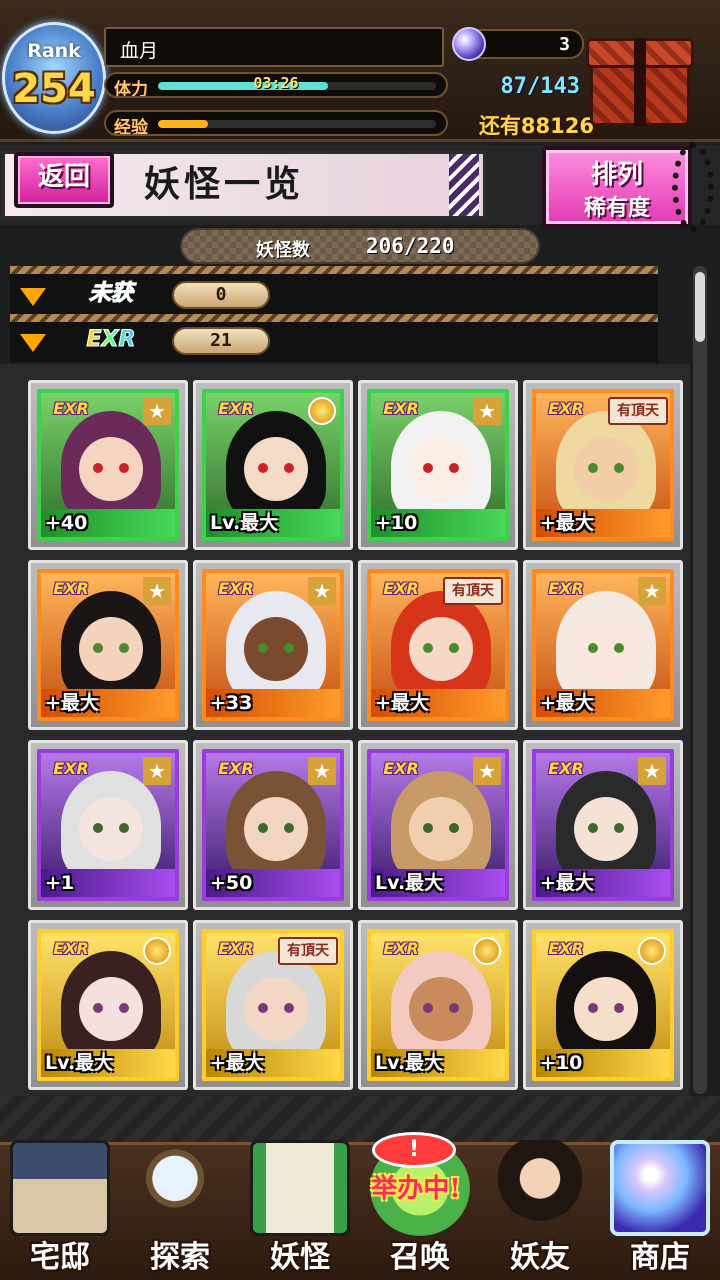 The width and height of the screenshot is (720, 1280). What do you see at coordinates (700, 307) in the screenshot?
I see `scrollbar-thumb` at bounding box center [700, 307].